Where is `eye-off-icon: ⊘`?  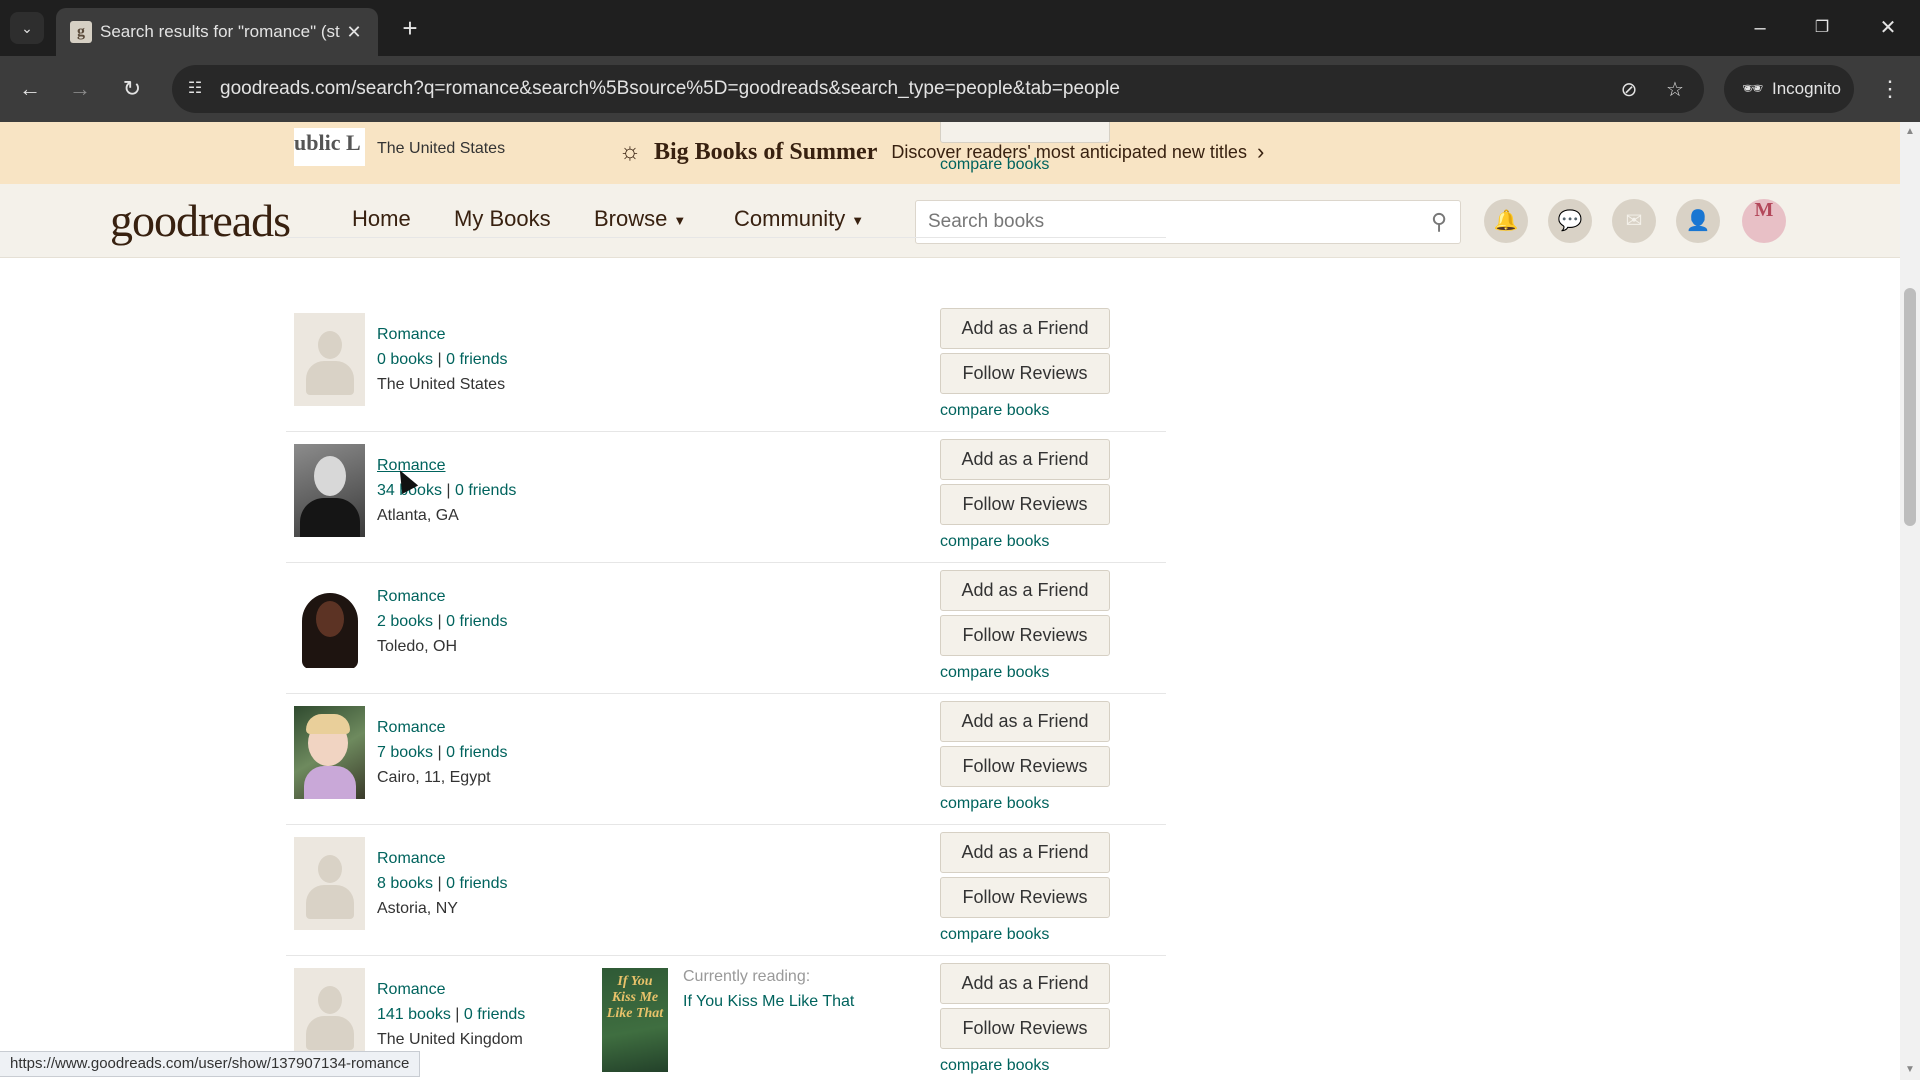 eye-off-icon: ⊘ is located at coordinates (1629, 90).